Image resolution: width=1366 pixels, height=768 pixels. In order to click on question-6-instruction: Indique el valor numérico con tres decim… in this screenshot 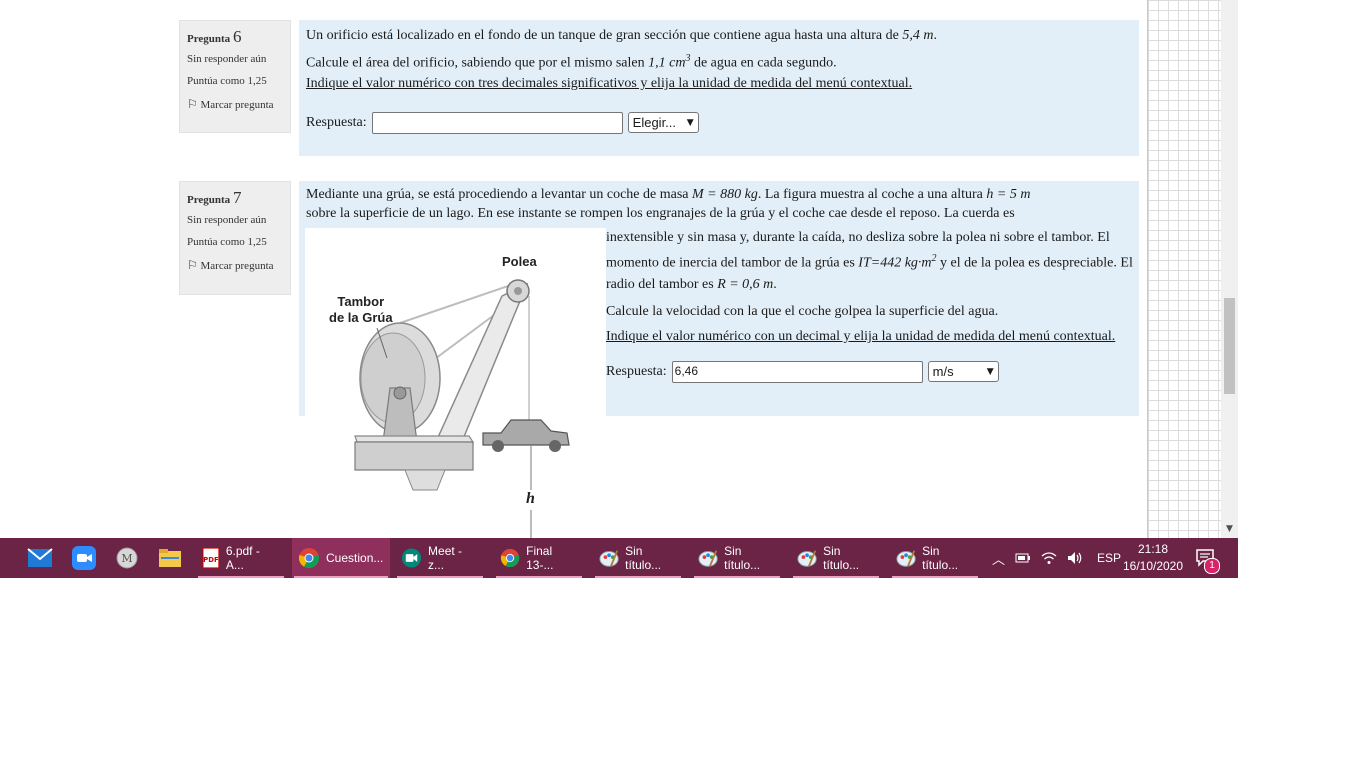, I will do `click(609, 83)`.